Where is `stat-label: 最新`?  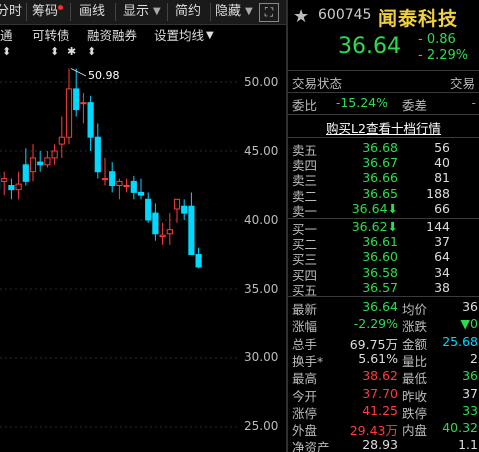 stat-label: 最新 is located at coordinates (305, 309).